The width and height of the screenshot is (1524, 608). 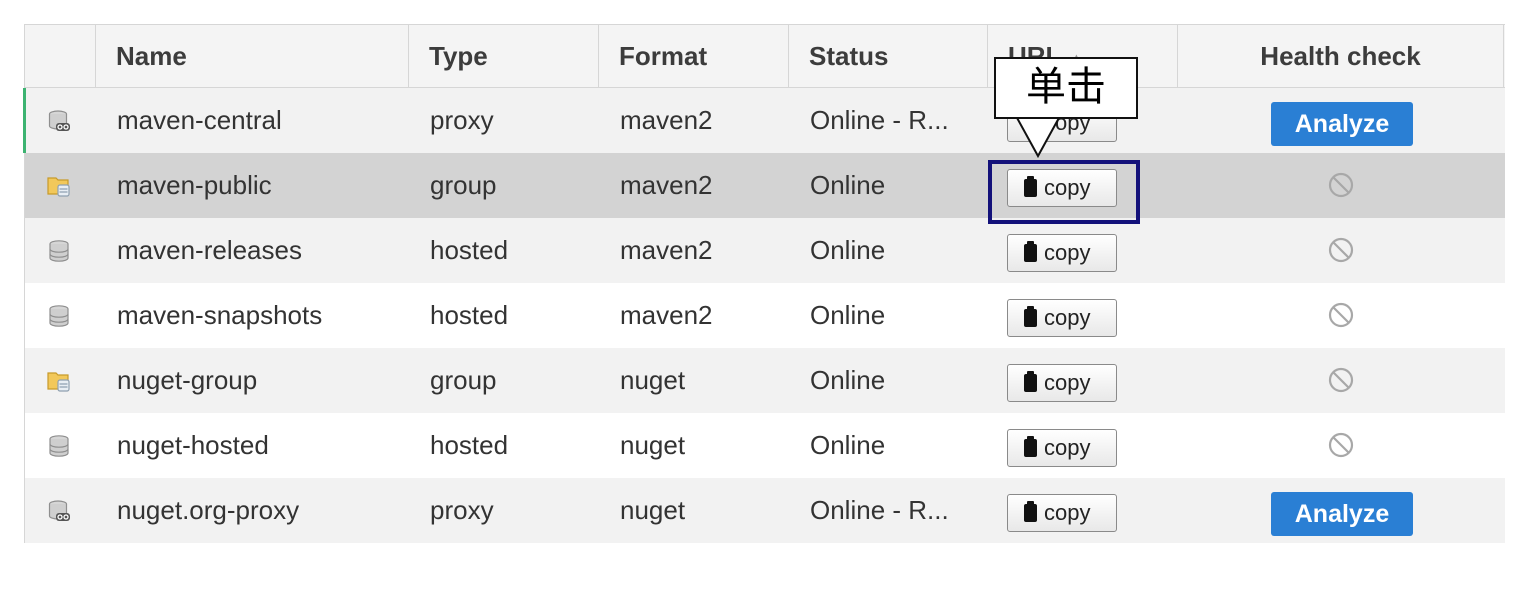 What do you see at coordinates (504, 56) in the screenshot?
I see `column-header-type: Type` at bounding box center [504, 56].